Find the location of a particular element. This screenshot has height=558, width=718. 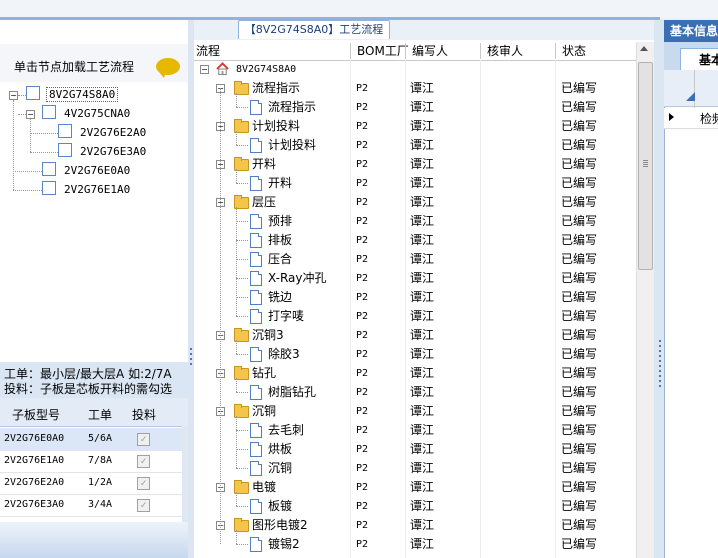

process-row: 压合 P2 谭江 已编写 is located at coordinates (415, 259).